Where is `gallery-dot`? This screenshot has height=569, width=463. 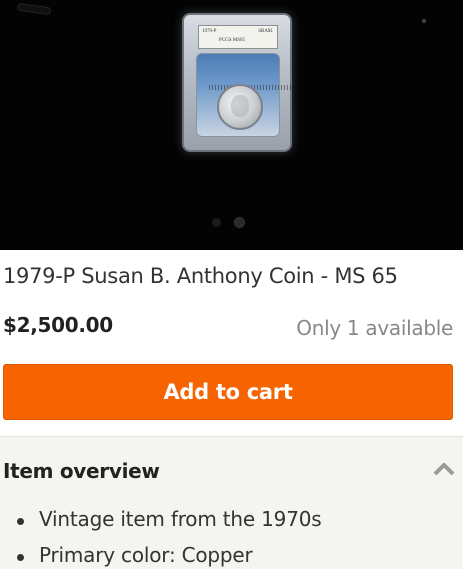
gallery-dot is located at coordinates (216, 222).